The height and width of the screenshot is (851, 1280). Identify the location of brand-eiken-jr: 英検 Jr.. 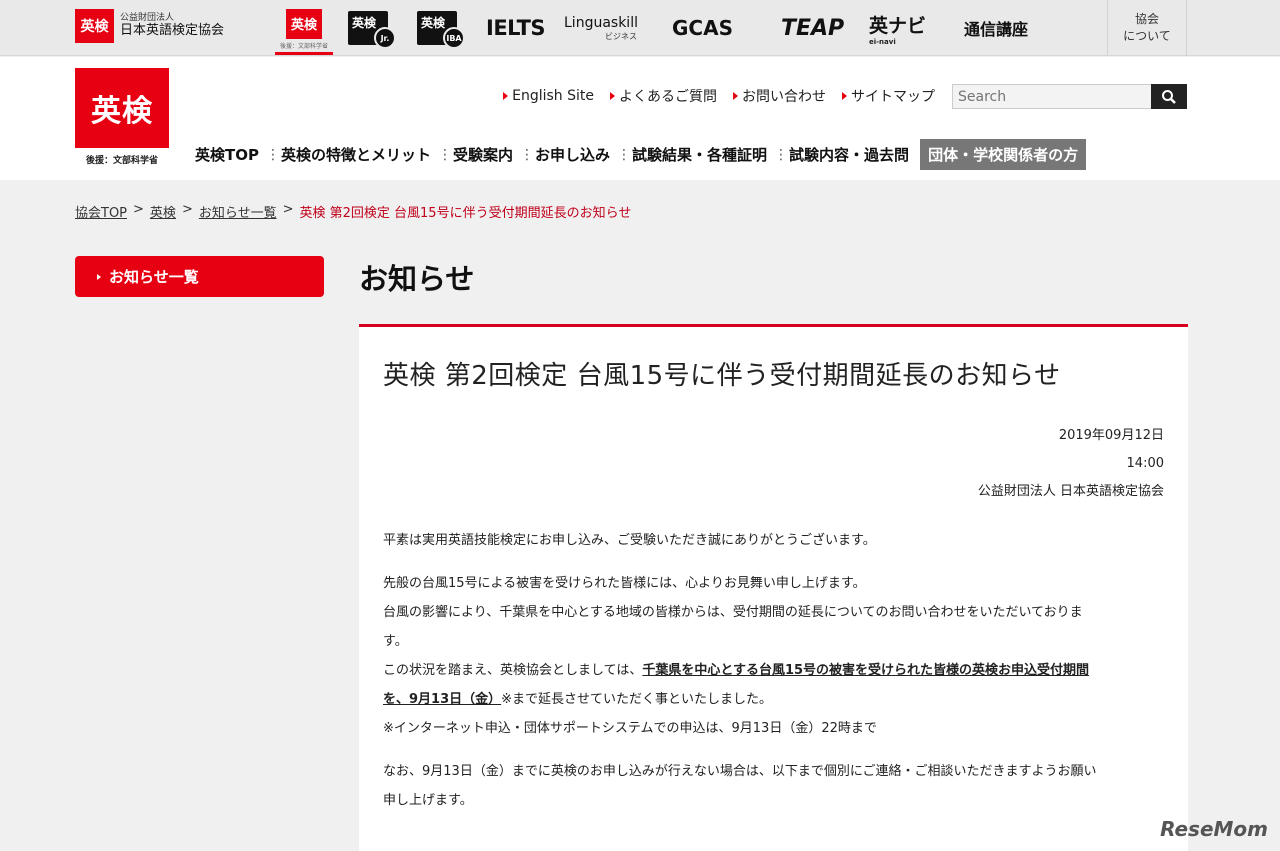
(372, 28).